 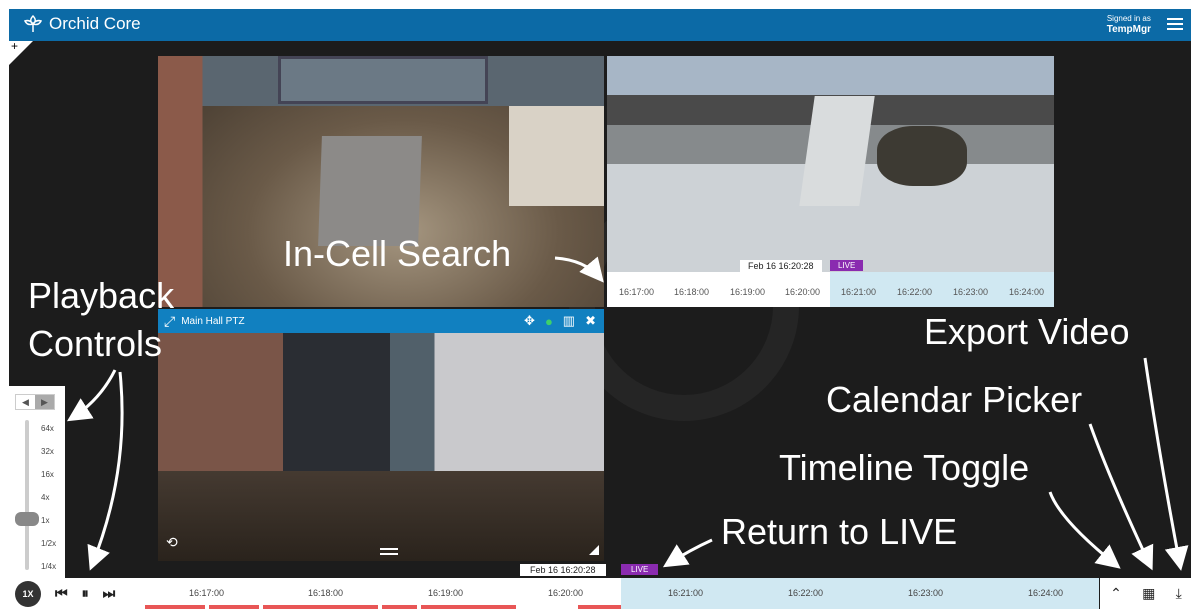 What do you see at coordinates (213, 321) in the screenshot?
I see `cell-title: Main Hall PTZ` at bounding box center [213, 321].